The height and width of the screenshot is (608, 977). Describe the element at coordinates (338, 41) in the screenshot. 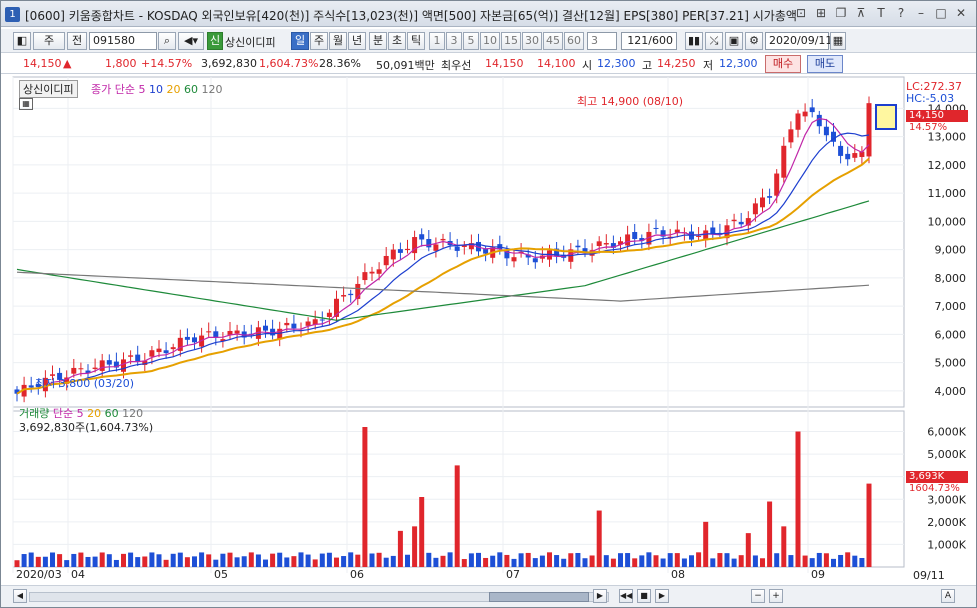

I see `tab-month: 월` at that location.